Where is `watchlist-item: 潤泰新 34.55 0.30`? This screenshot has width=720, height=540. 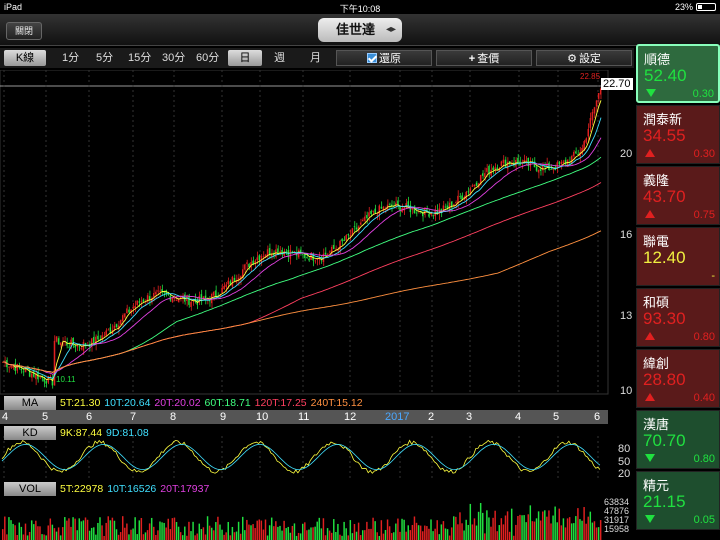
watchlist-item: 潤泰新 34.55 0.30 is located at coordinates (678, 134).